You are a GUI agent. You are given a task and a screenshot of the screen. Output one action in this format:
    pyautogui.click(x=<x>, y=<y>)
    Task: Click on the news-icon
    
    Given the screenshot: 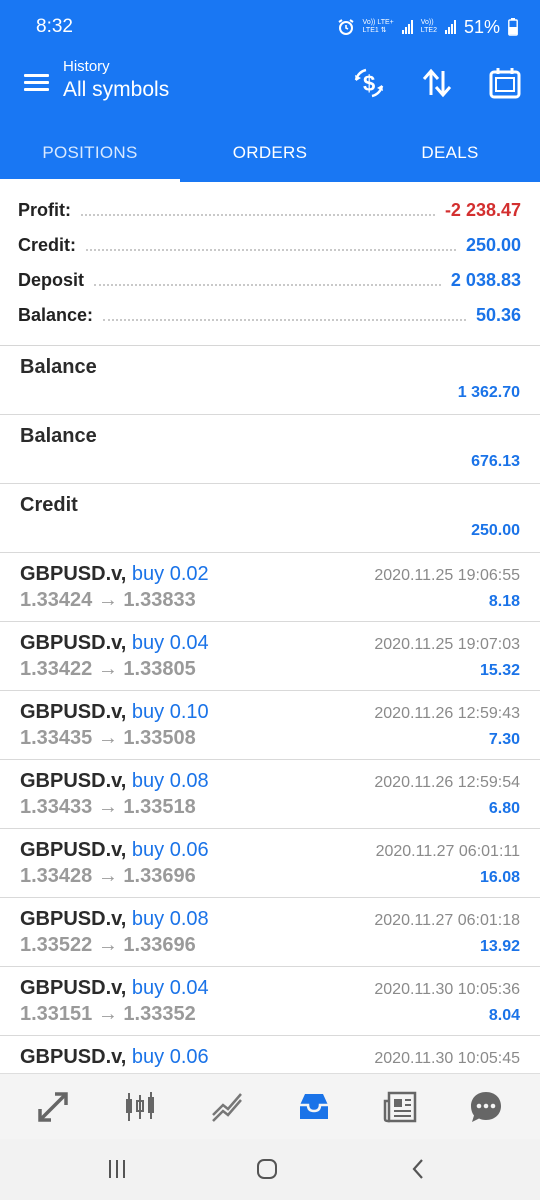 What is the action you would take?
    pyautogui.click(x=400, y=1107)
    